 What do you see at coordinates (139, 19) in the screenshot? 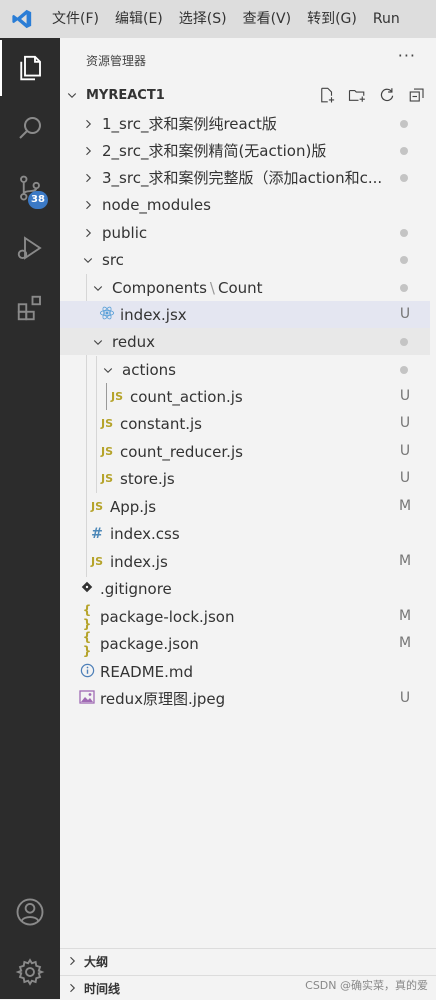
I see `menu-edit: 编辑(E)` at bounding box center [139, 19].